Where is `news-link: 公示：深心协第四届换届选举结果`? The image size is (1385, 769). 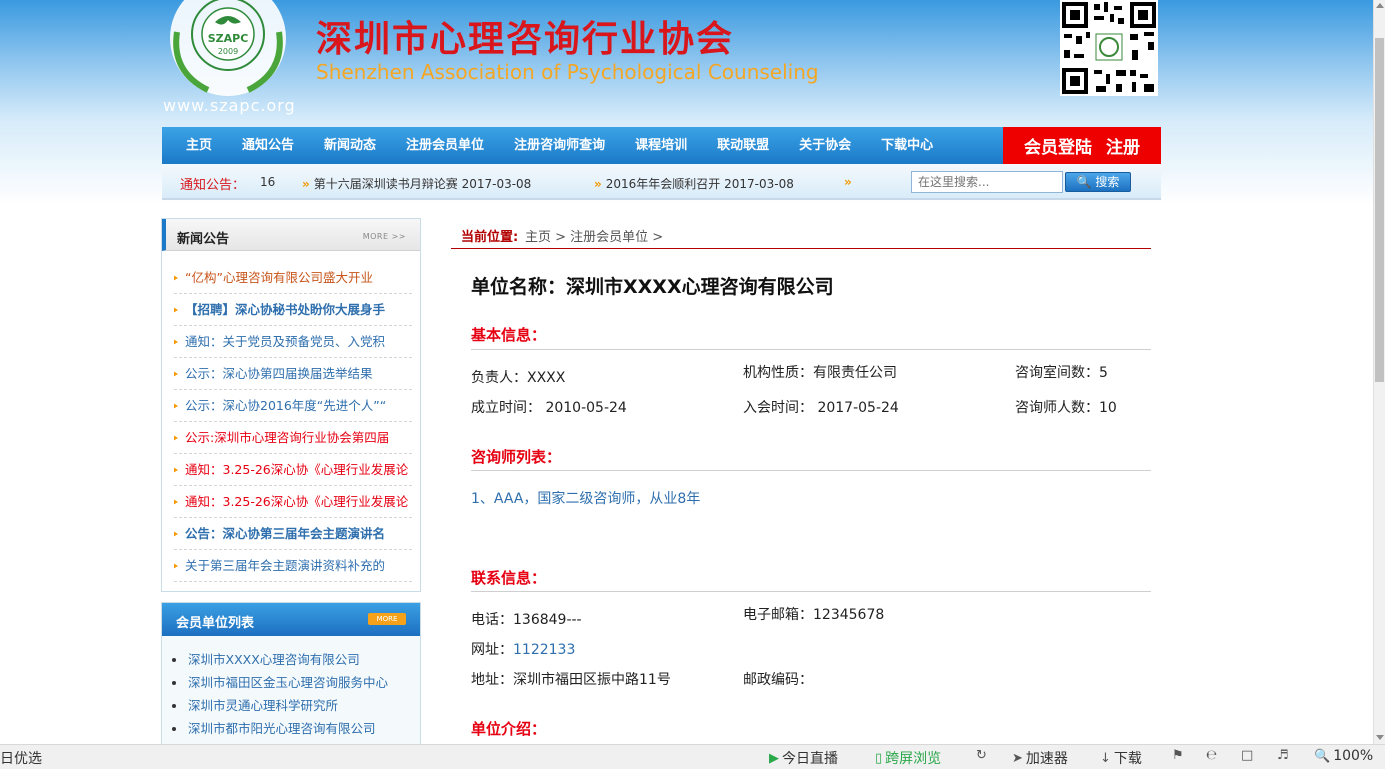 news-link: 公示：深心协第四届换届选举结果 is located at coordinates (277, 373).